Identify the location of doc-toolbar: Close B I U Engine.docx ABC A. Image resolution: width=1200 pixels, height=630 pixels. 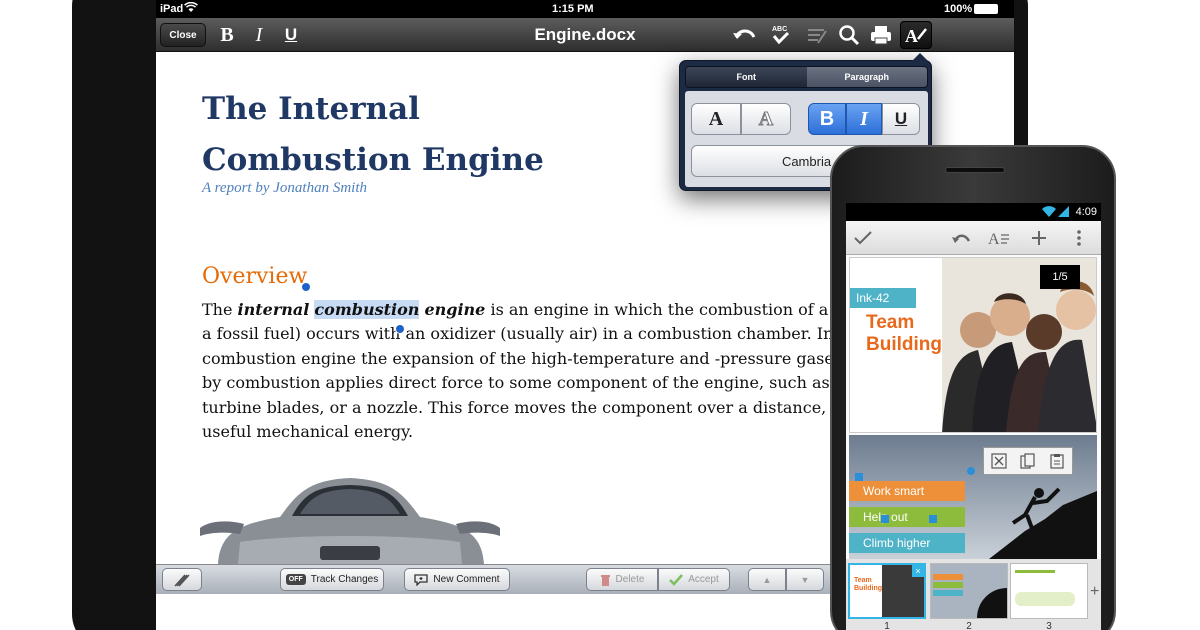
(585, 35).